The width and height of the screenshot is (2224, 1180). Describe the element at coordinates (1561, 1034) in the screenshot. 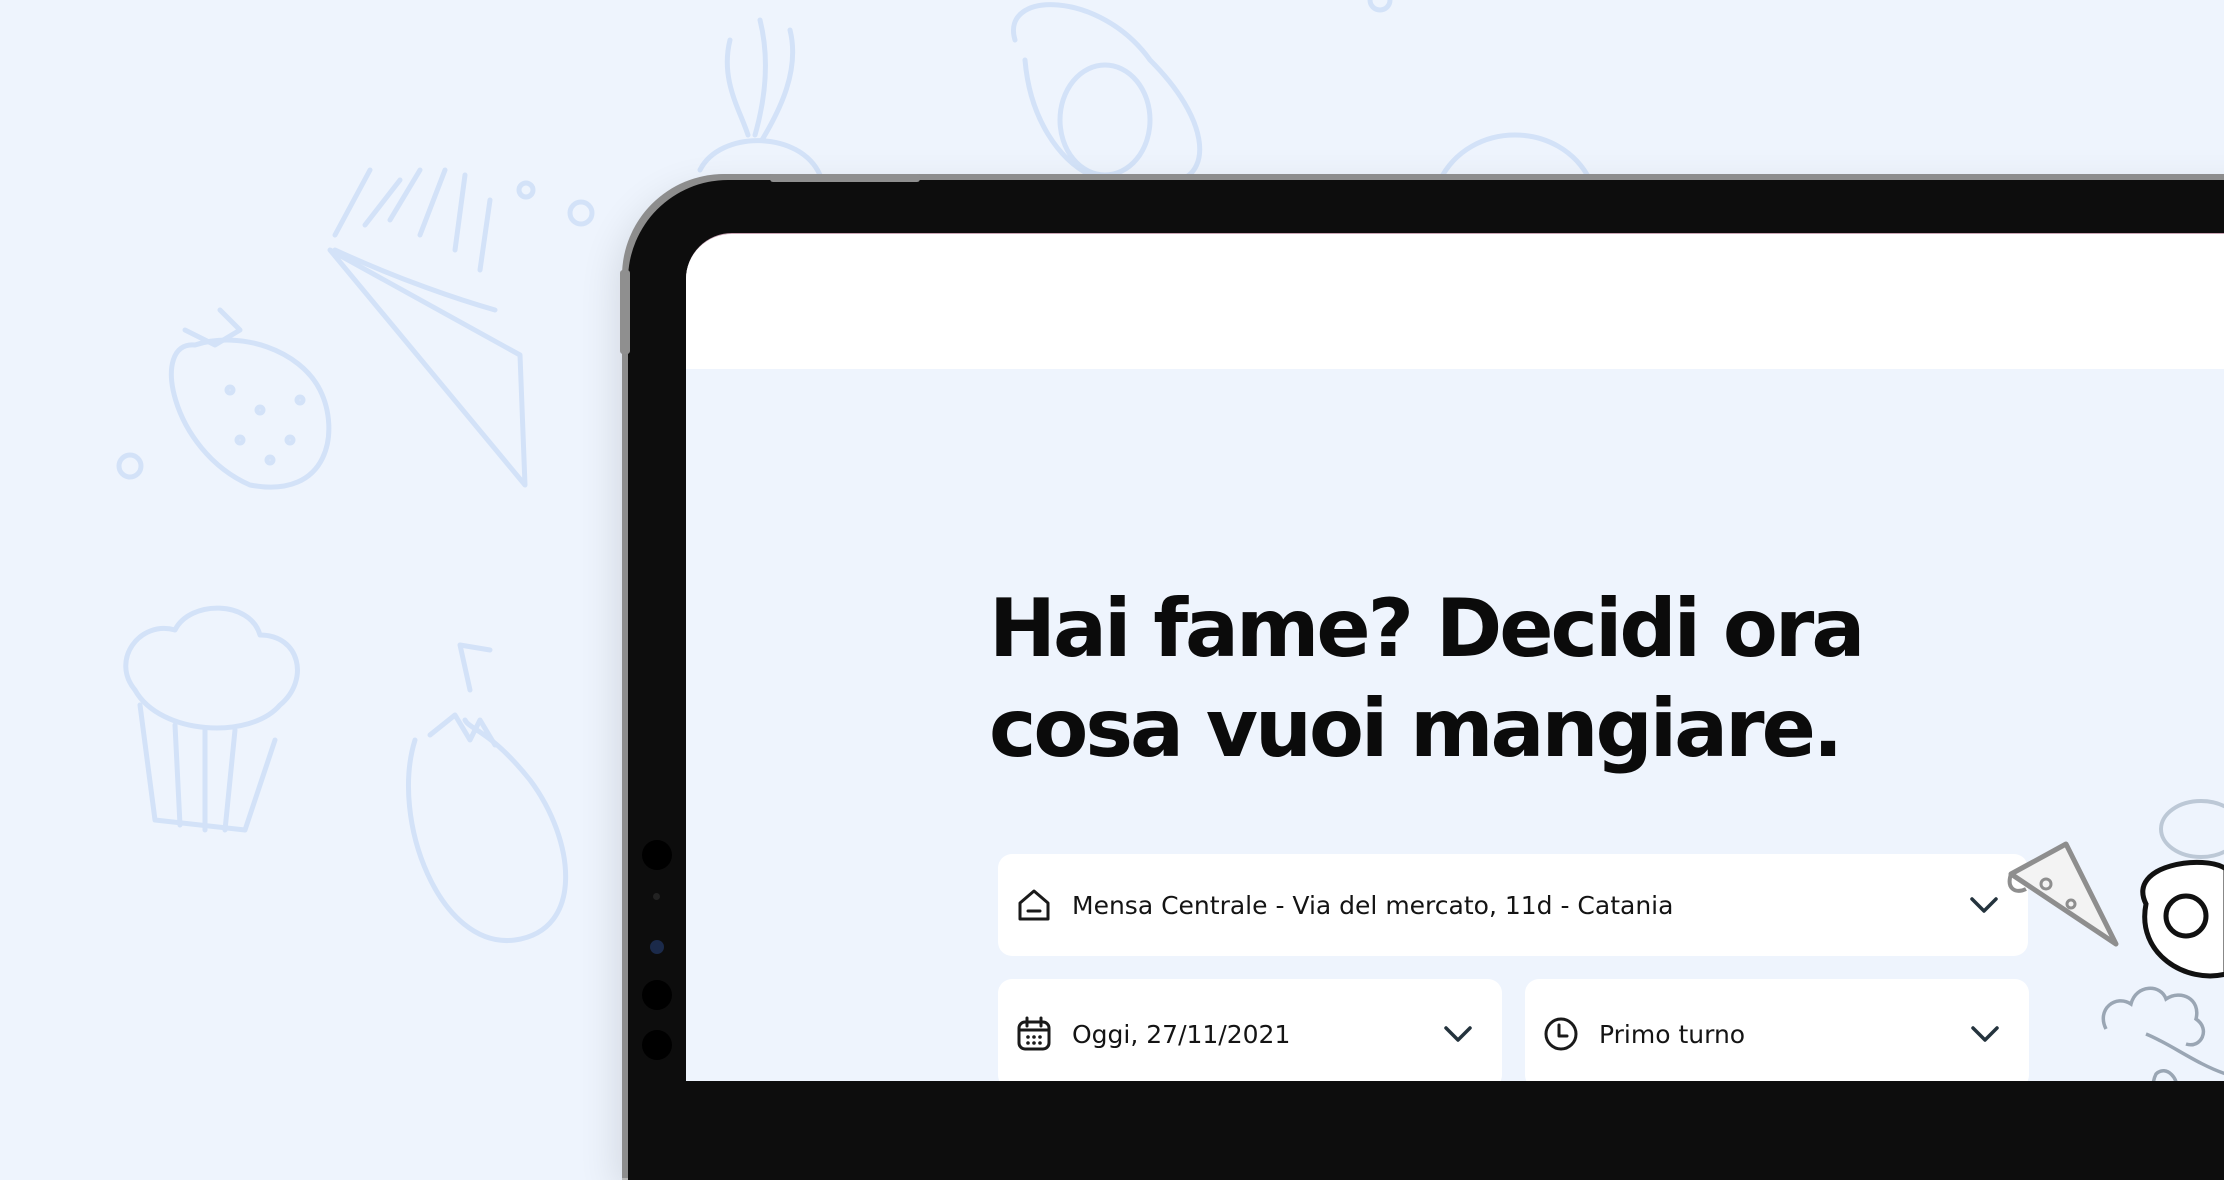

I see `clock-icon` at that location.